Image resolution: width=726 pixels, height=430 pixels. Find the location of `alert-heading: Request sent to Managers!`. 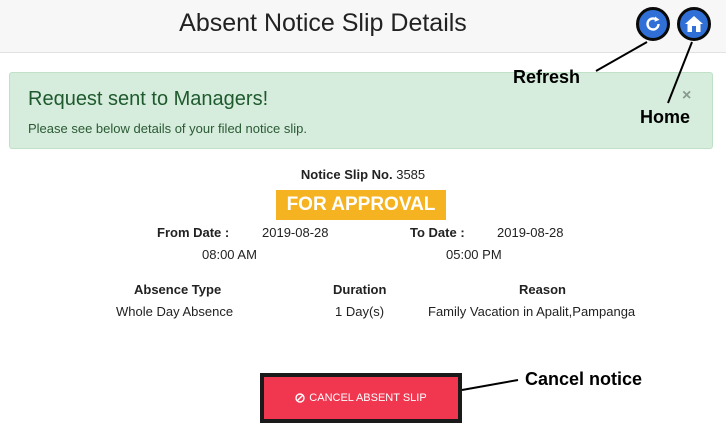

alert-heading: Request sent to Managers! is located at coordinates (148, 99).